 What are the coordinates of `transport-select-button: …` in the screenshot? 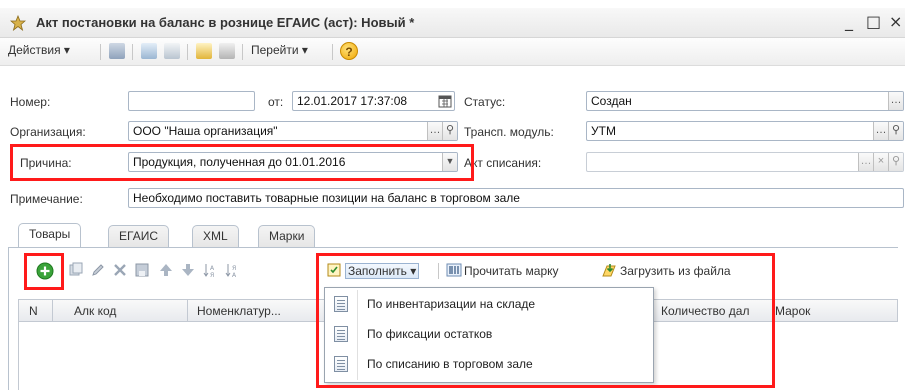 It's located at (880, 131).